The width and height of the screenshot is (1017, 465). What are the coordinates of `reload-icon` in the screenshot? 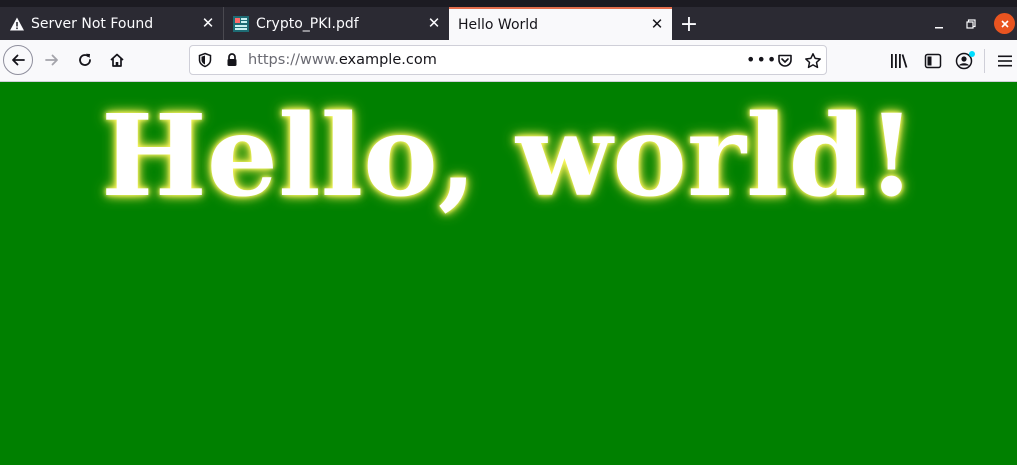 It's located at (85, 59).